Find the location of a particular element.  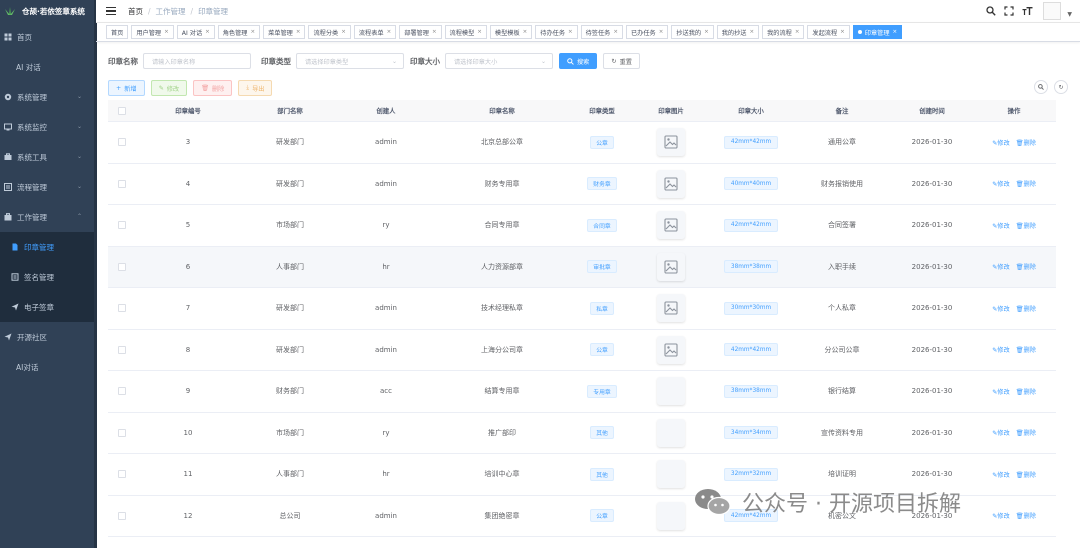

tab-10: 待办任务 × is located at coordinates (556, 32).